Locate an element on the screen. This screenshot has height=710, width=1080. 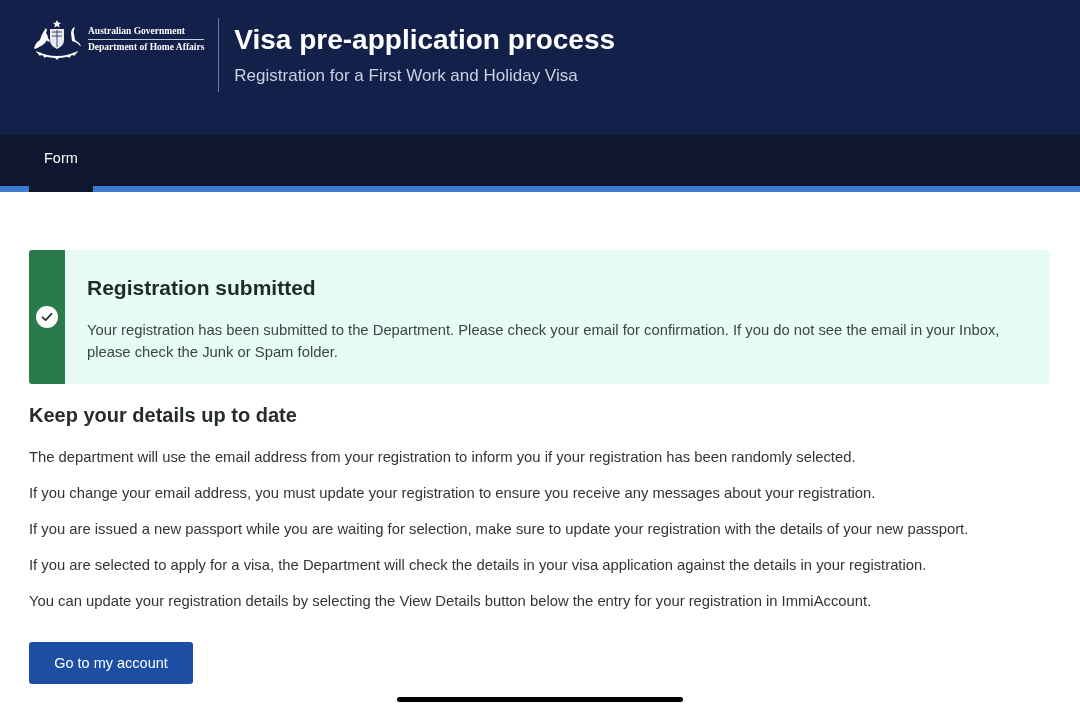
check-circle-icon is located at coordinates (47, 317).